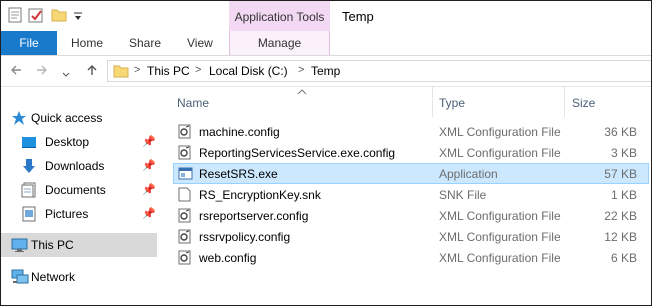 The height and width of the screenshot is (306, 652). What do you see at coordinates (411, 257) in the screenshot?
I see `file-row: web.config XML Configuration File 6 KB` at bounding box center [411, 257].